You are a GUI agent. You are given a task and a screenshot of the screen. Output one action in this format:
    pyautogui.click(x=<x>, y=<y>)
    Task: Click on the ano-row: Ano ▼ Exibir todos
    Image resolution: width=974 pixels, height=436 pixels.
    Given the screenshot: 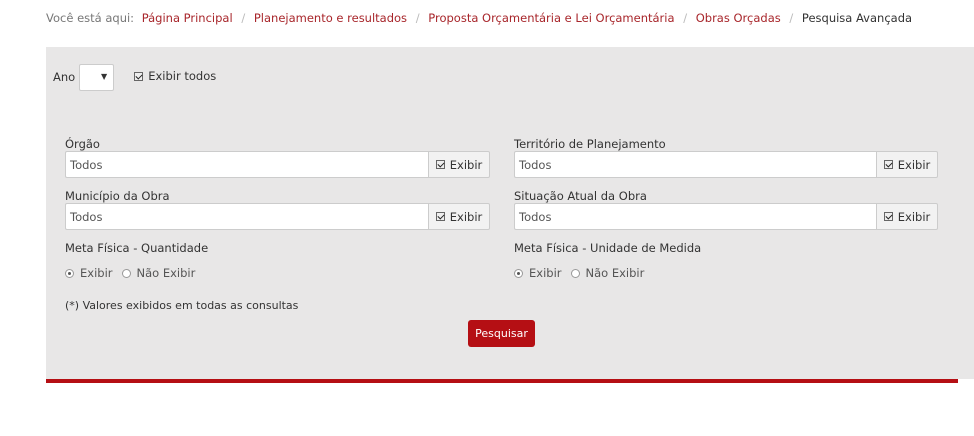 What is the action you would take?
    pyautogui.click(x=134, y=77)
    